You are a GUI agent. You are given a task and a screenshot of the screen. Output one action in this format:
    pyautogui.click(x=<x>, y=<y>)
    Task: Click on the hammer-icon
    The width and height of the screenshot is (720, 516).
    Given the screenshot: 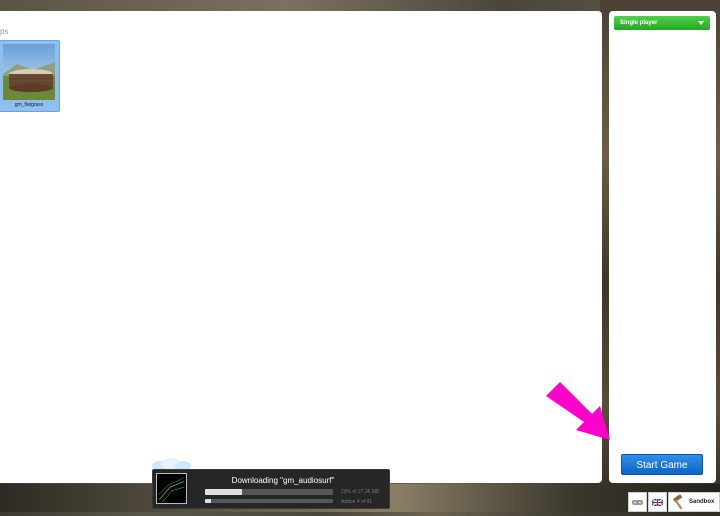 What is the action you would take?
    pyautogui.click(x=678, y=502)
    